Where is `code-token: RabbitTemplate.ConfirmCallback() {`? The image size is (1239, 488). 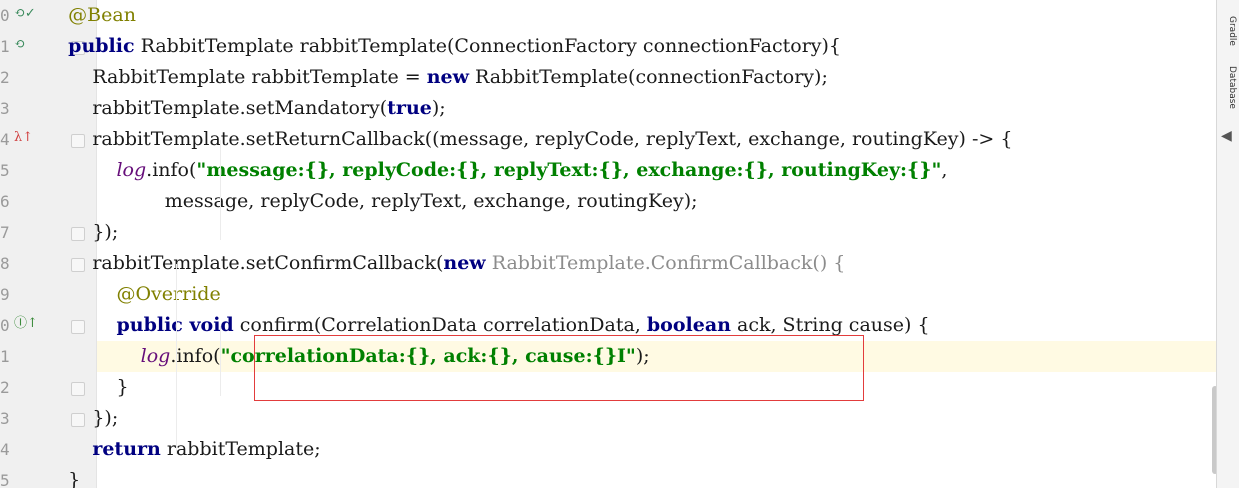 code-token: RabbitTemplate.ConfirmCallback() { is located at coordinates (665, 263).